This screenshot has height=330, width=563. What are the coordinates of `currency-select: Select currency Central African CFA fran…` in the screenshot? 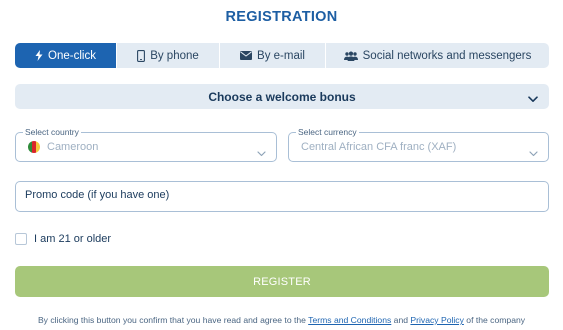 It's located at (418, 144).